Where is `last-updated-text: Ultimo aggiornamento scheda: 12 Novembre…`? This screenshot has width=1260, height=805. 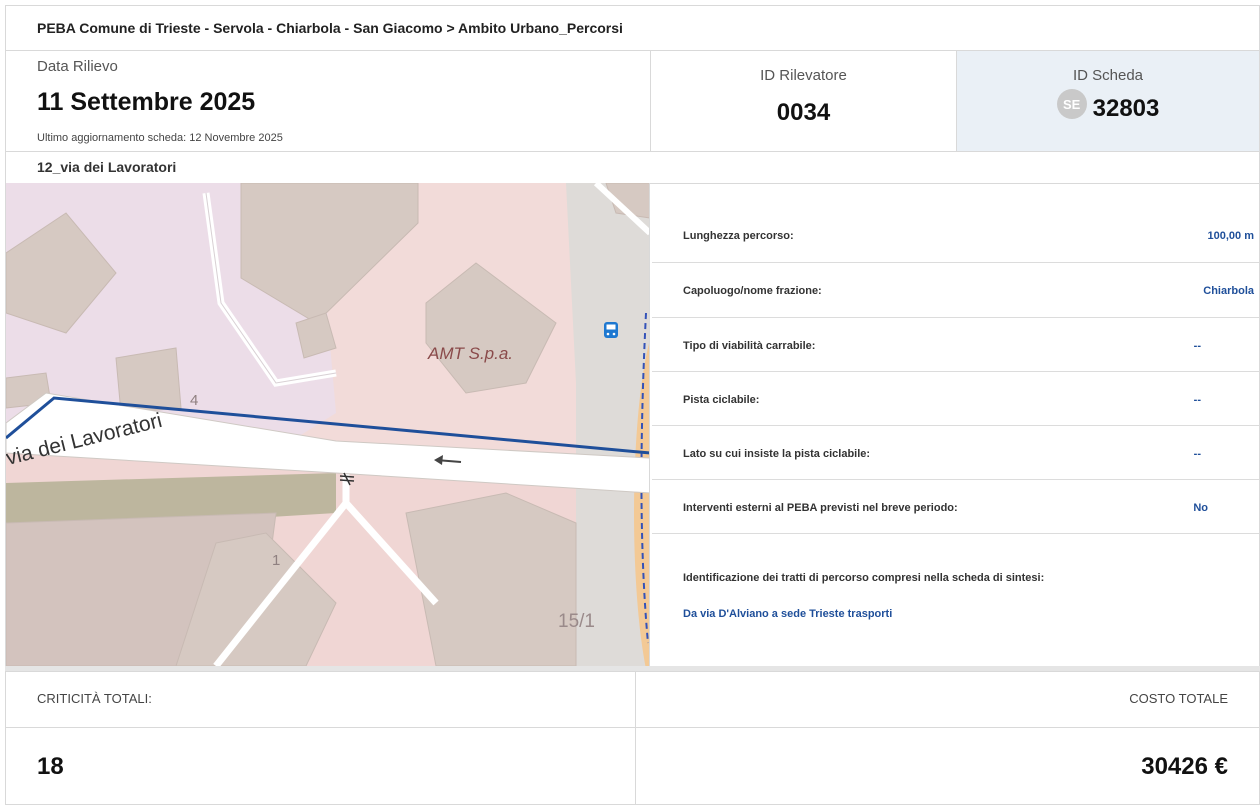 last-updated-text: Ultimo aggiornamento scheda: 12 Novembre… is located at coordinates (160, 138).